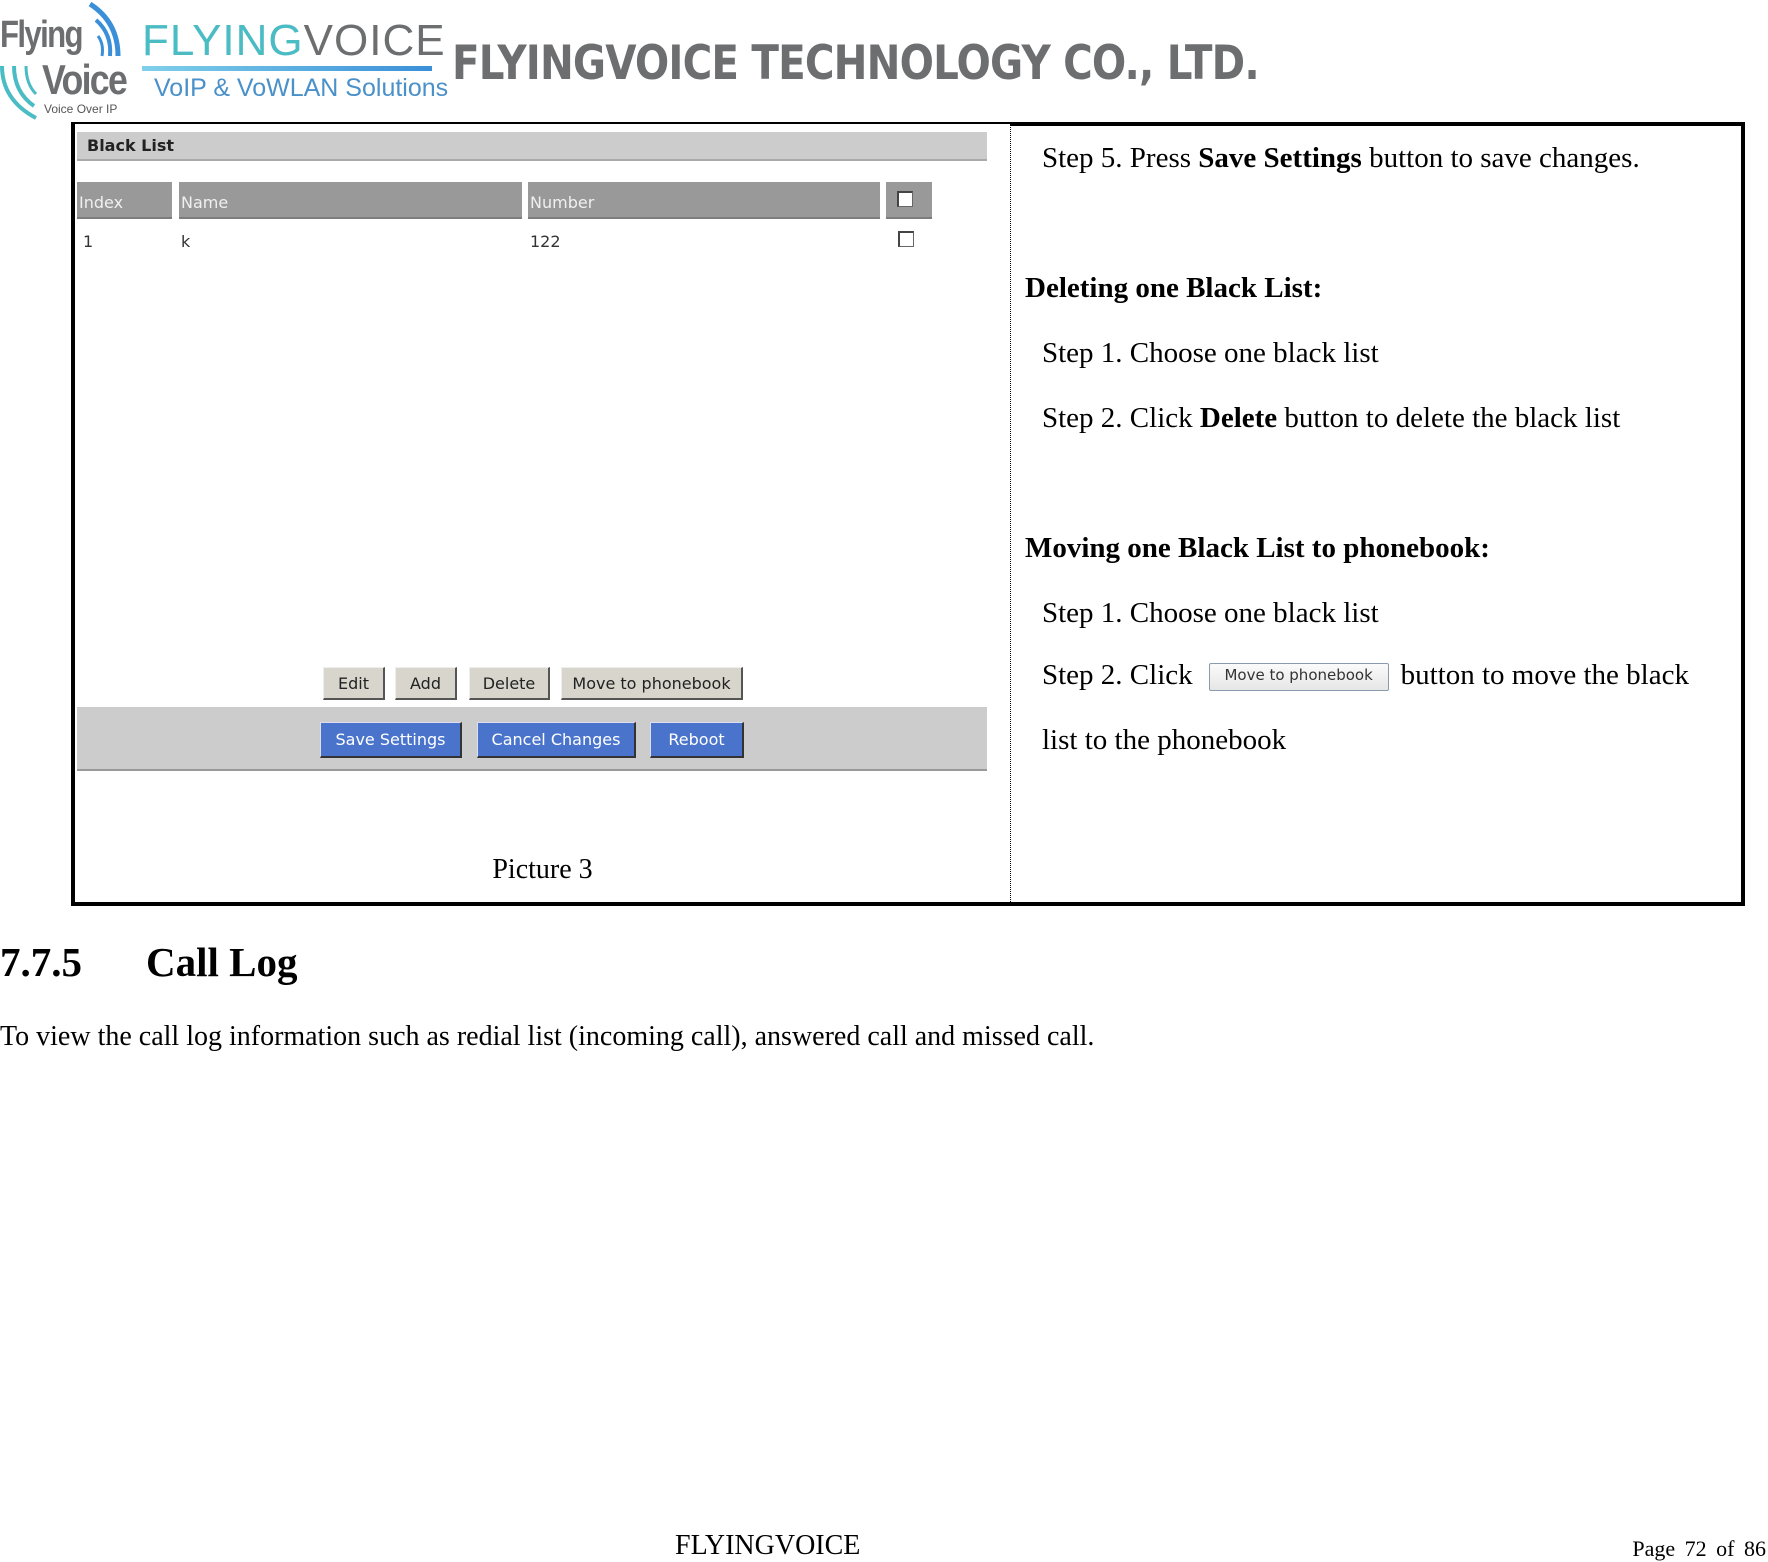  What do you see at coordinates (1210, 613) in the screenshot?
I see `move-step1: Step 1. Choose one black list` at bounding box center [1210, 613].